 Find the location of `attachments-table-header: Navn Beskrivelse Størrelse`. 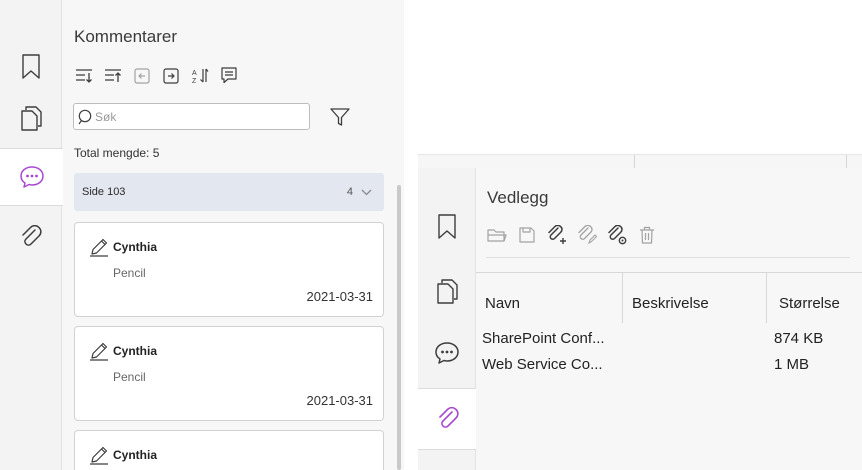

attachments-table-header: Navn Beskrivelse Størrelse is located at coordinates (669, 297).